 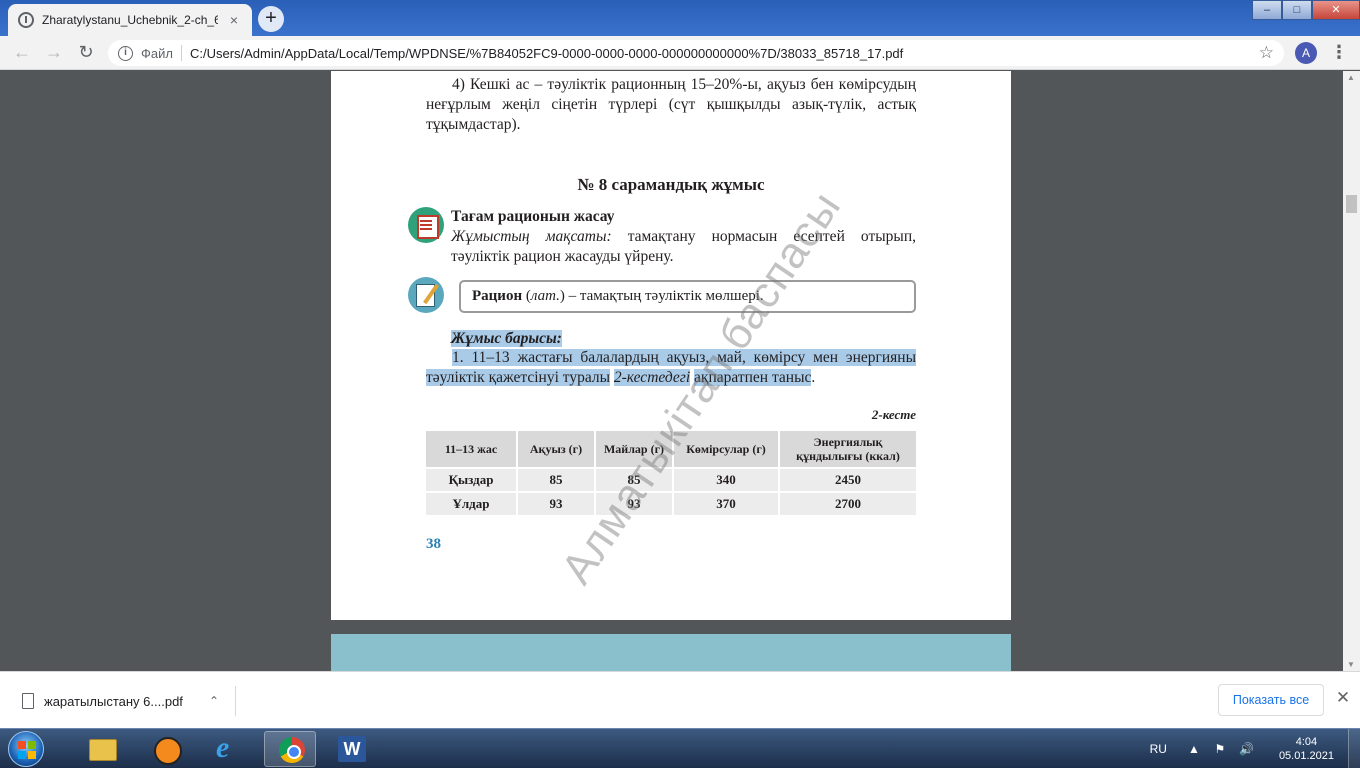 I want to click on table-caption: 2-кесте, so click(x=893, y=414).